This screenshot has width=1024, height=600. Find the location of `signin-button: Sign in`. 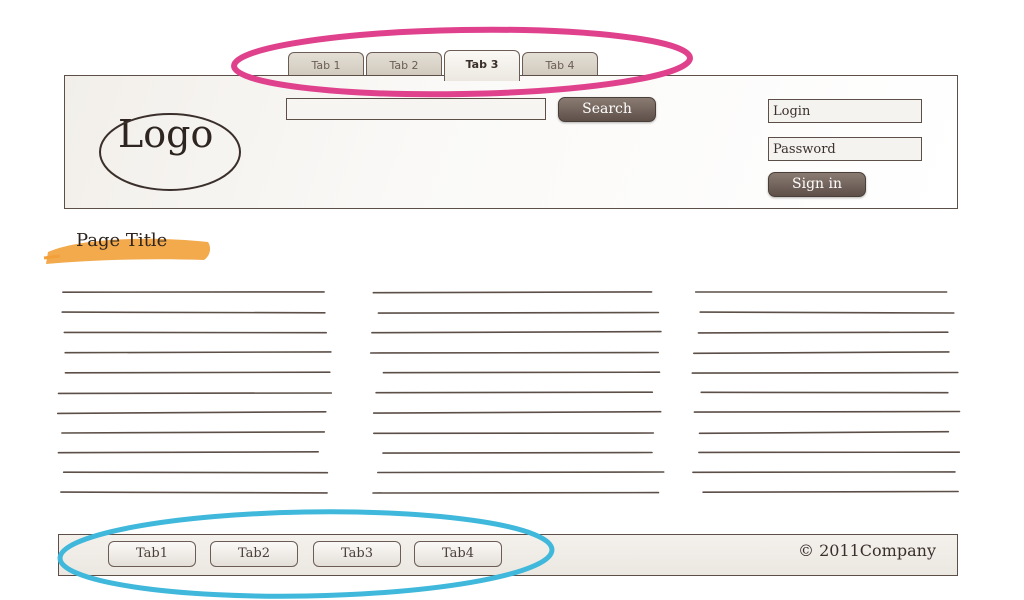

signin-button: Sign in is located at coordinates (817, 184).